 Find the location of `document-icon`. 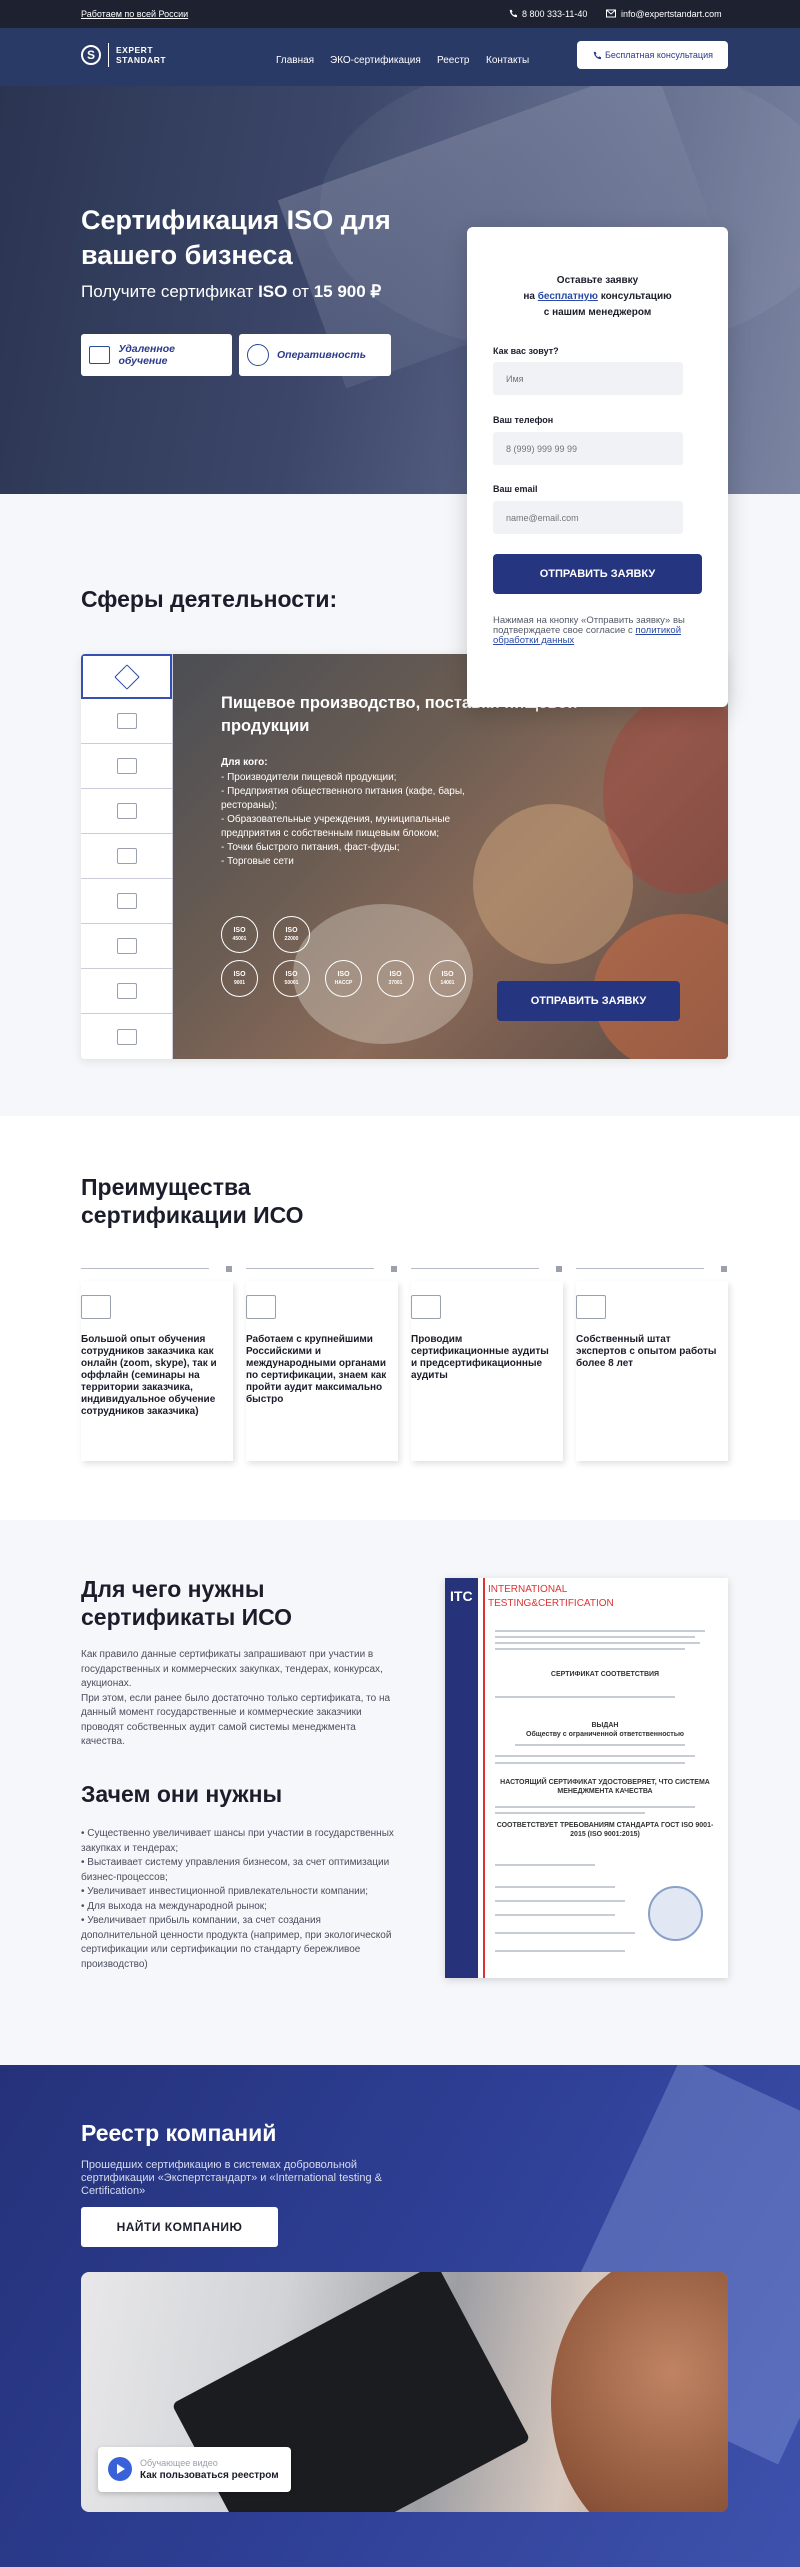

document-icon is located at coordinates (126, 856).